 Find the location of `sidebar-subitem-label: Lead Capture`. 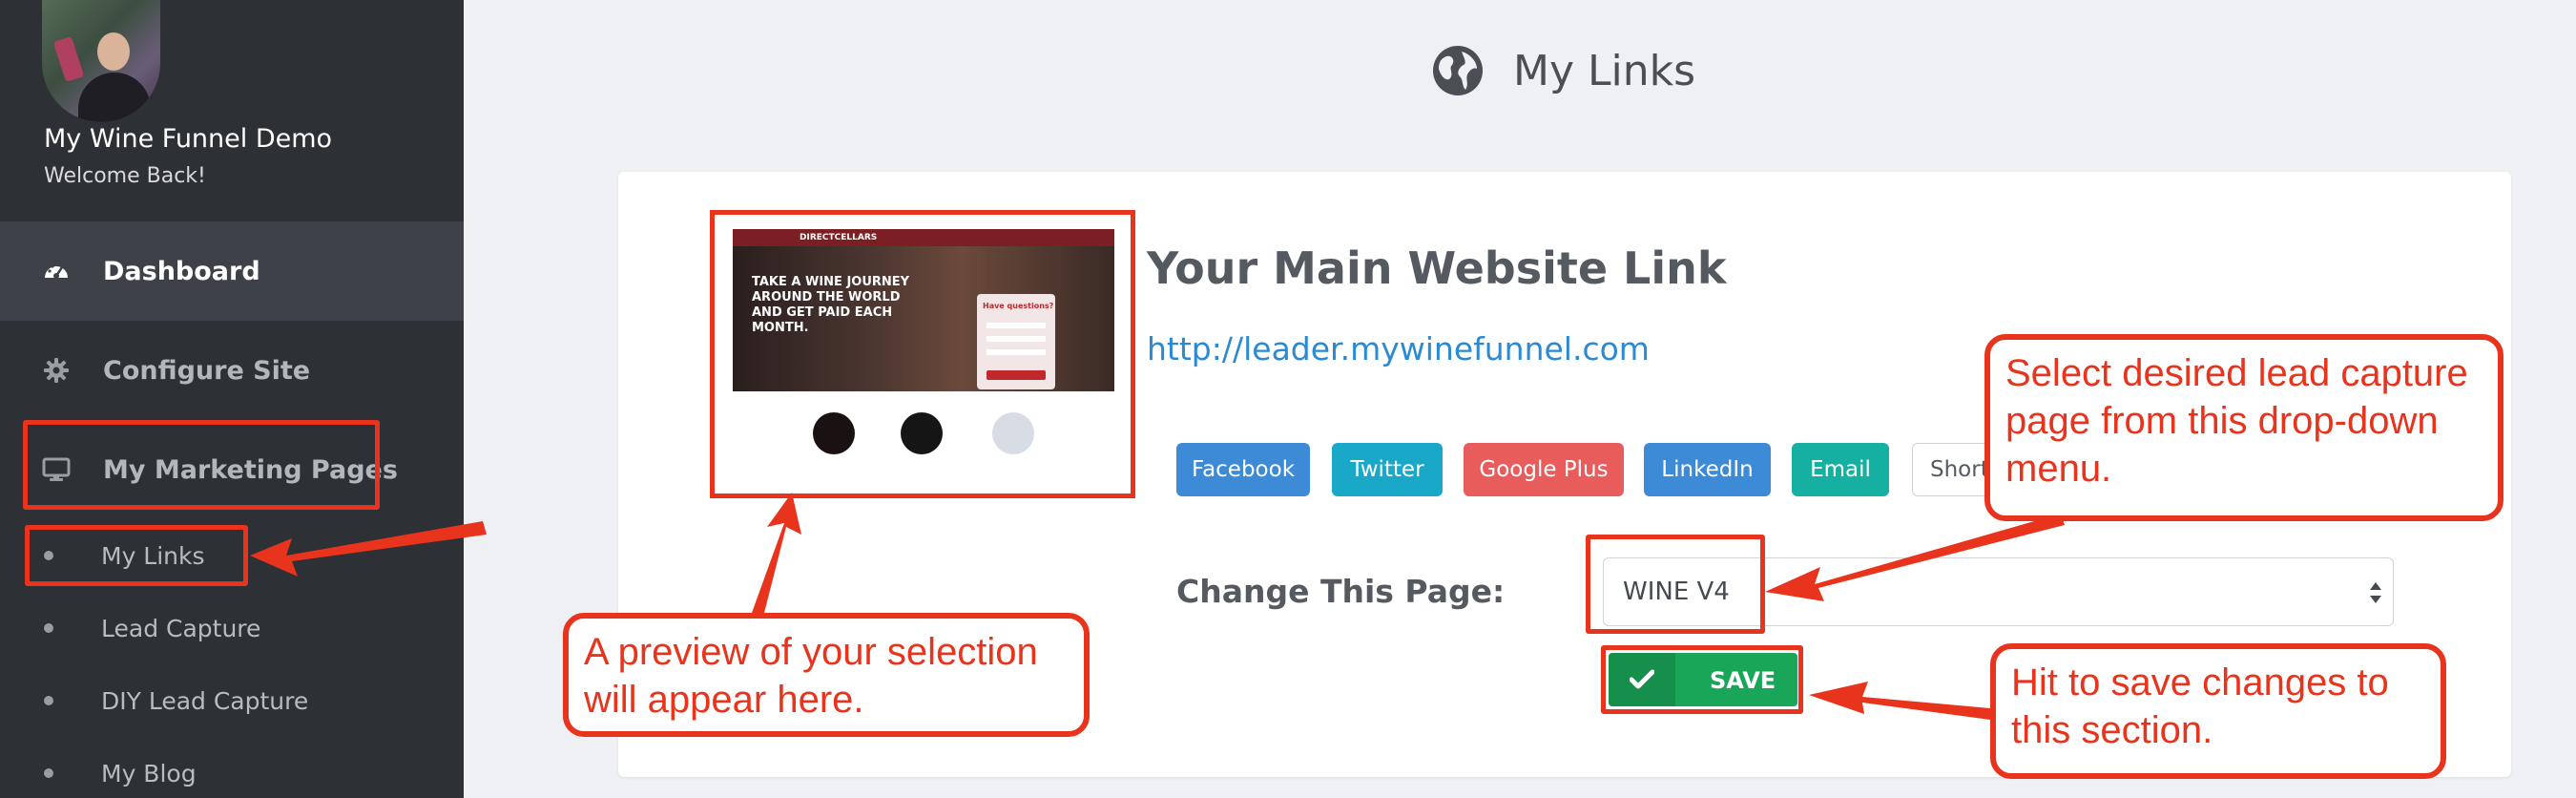

sidebar-subitem-label: Lead Capture is located at coordinates (181, 628).